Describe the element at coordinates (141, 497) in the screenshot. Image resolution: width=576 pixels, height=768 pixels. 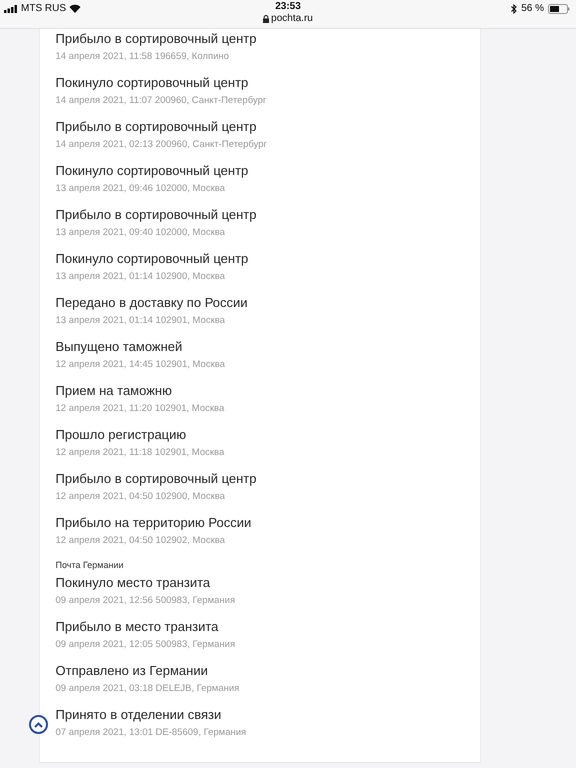
I see `event-details: 12 апреля 2021, 04:50 102900, Москва` at that location.